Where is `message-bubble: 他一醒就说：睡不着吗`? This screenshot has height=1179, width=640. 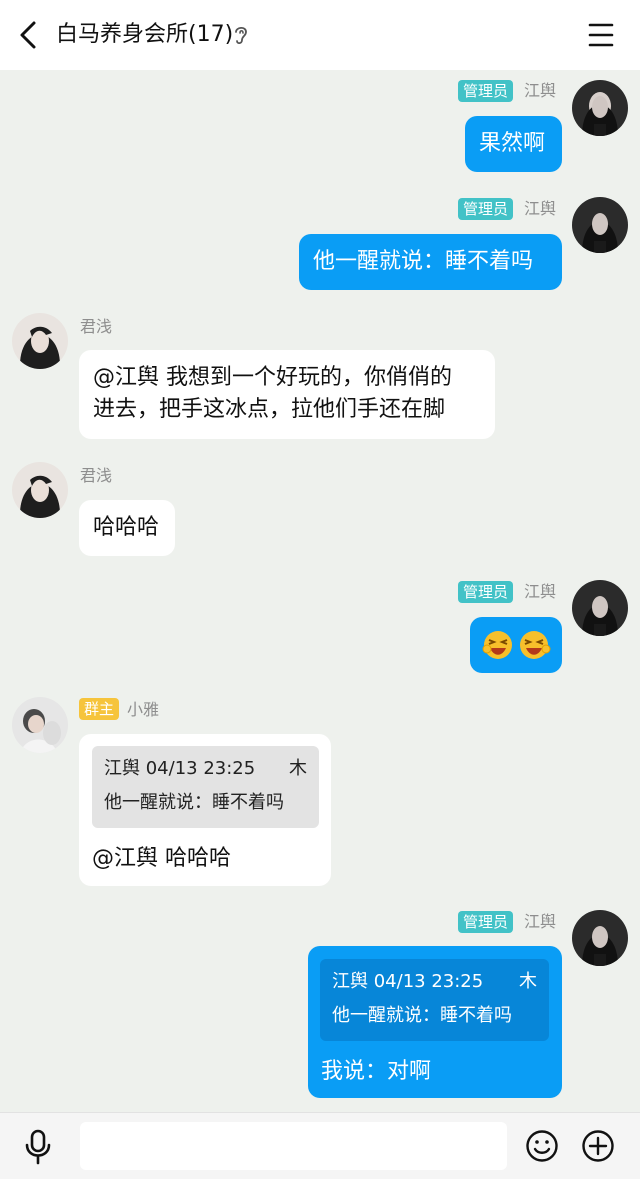
message-bubble: 他一醒就说：睡不着吗 is located at coordinates (430, 262).